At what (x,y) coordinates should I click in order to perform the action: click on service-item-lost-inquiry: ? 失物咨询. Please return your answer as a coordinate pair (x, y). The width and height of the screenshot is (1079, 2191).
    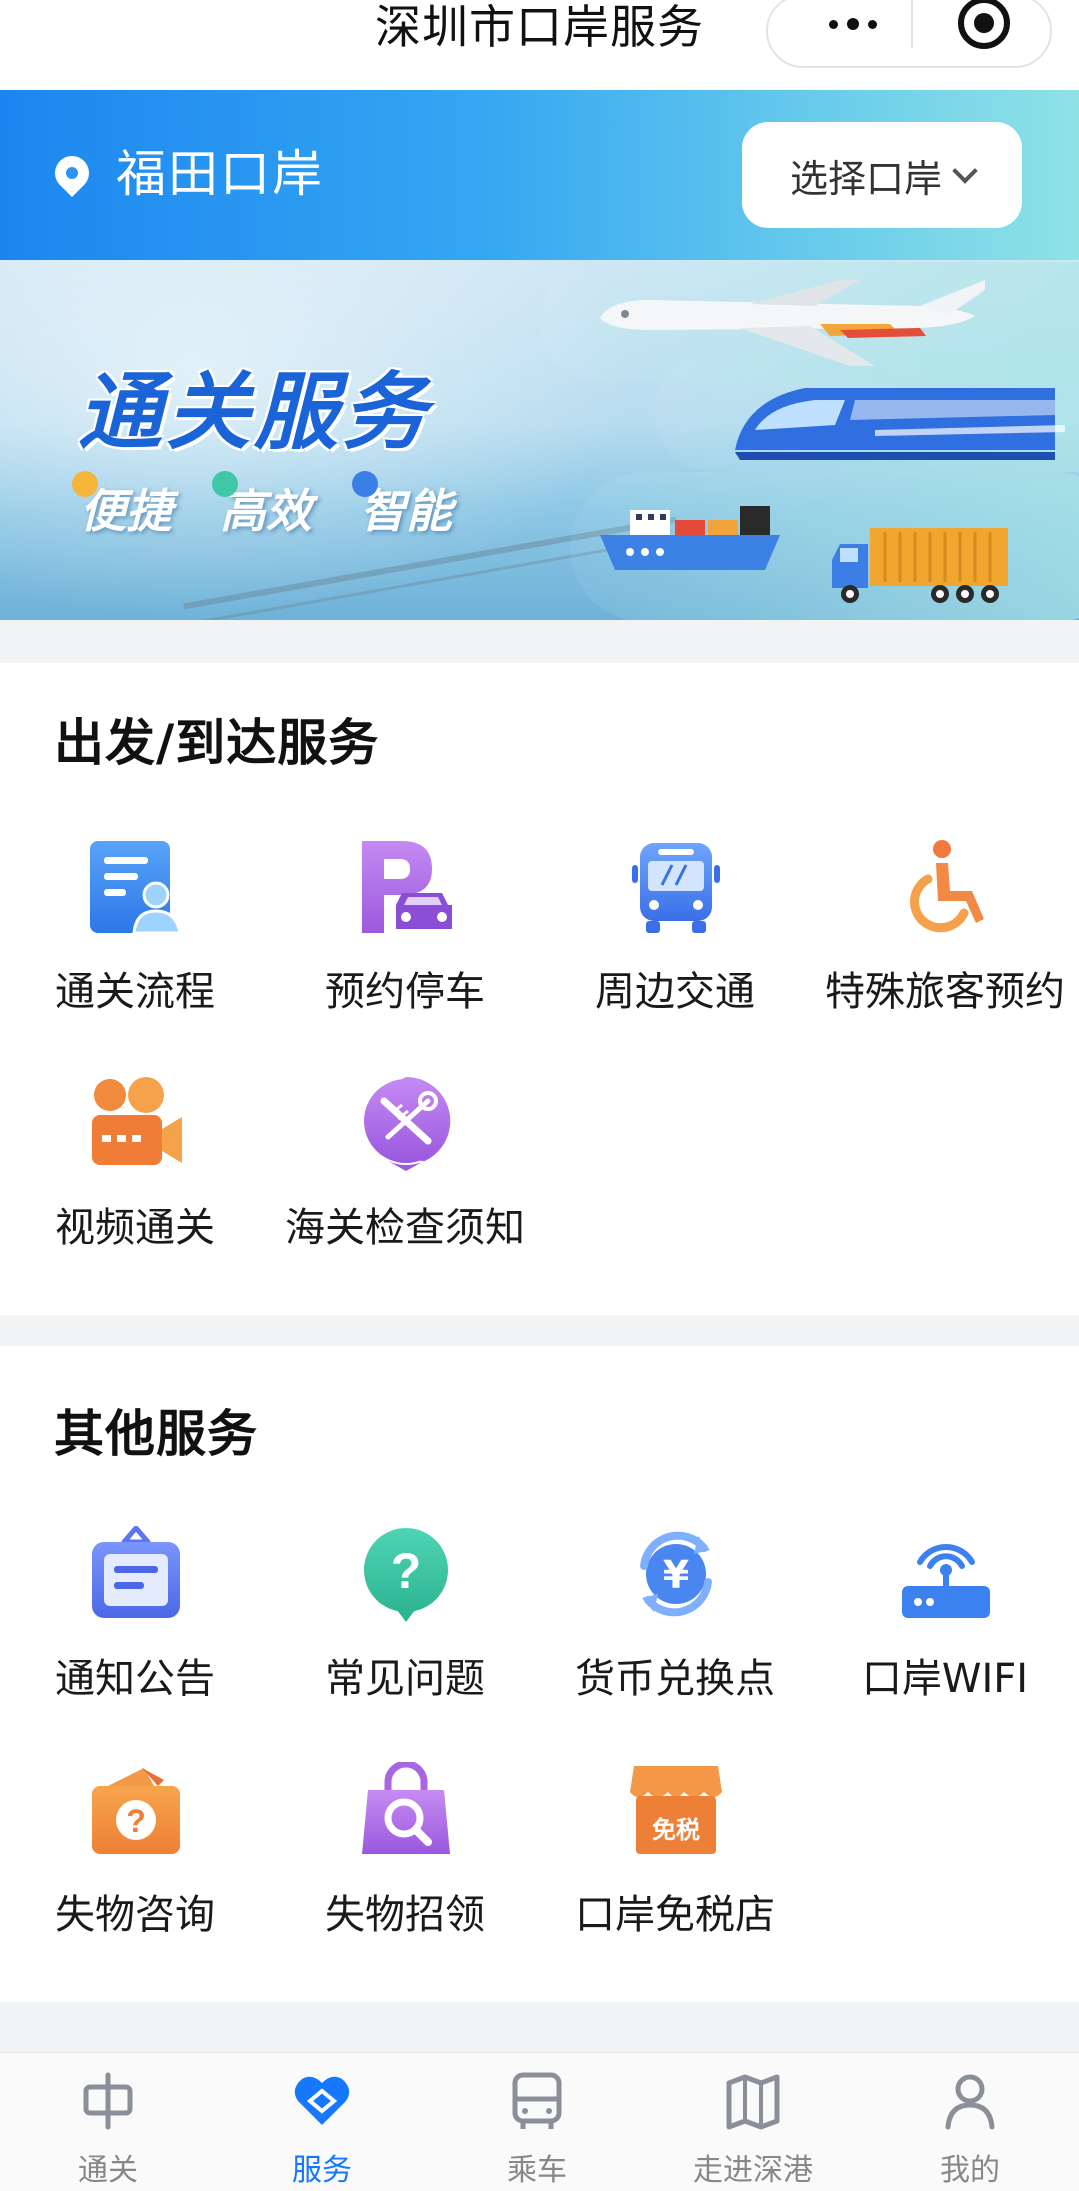
    Looking at the image, I should click on (135, 1862).